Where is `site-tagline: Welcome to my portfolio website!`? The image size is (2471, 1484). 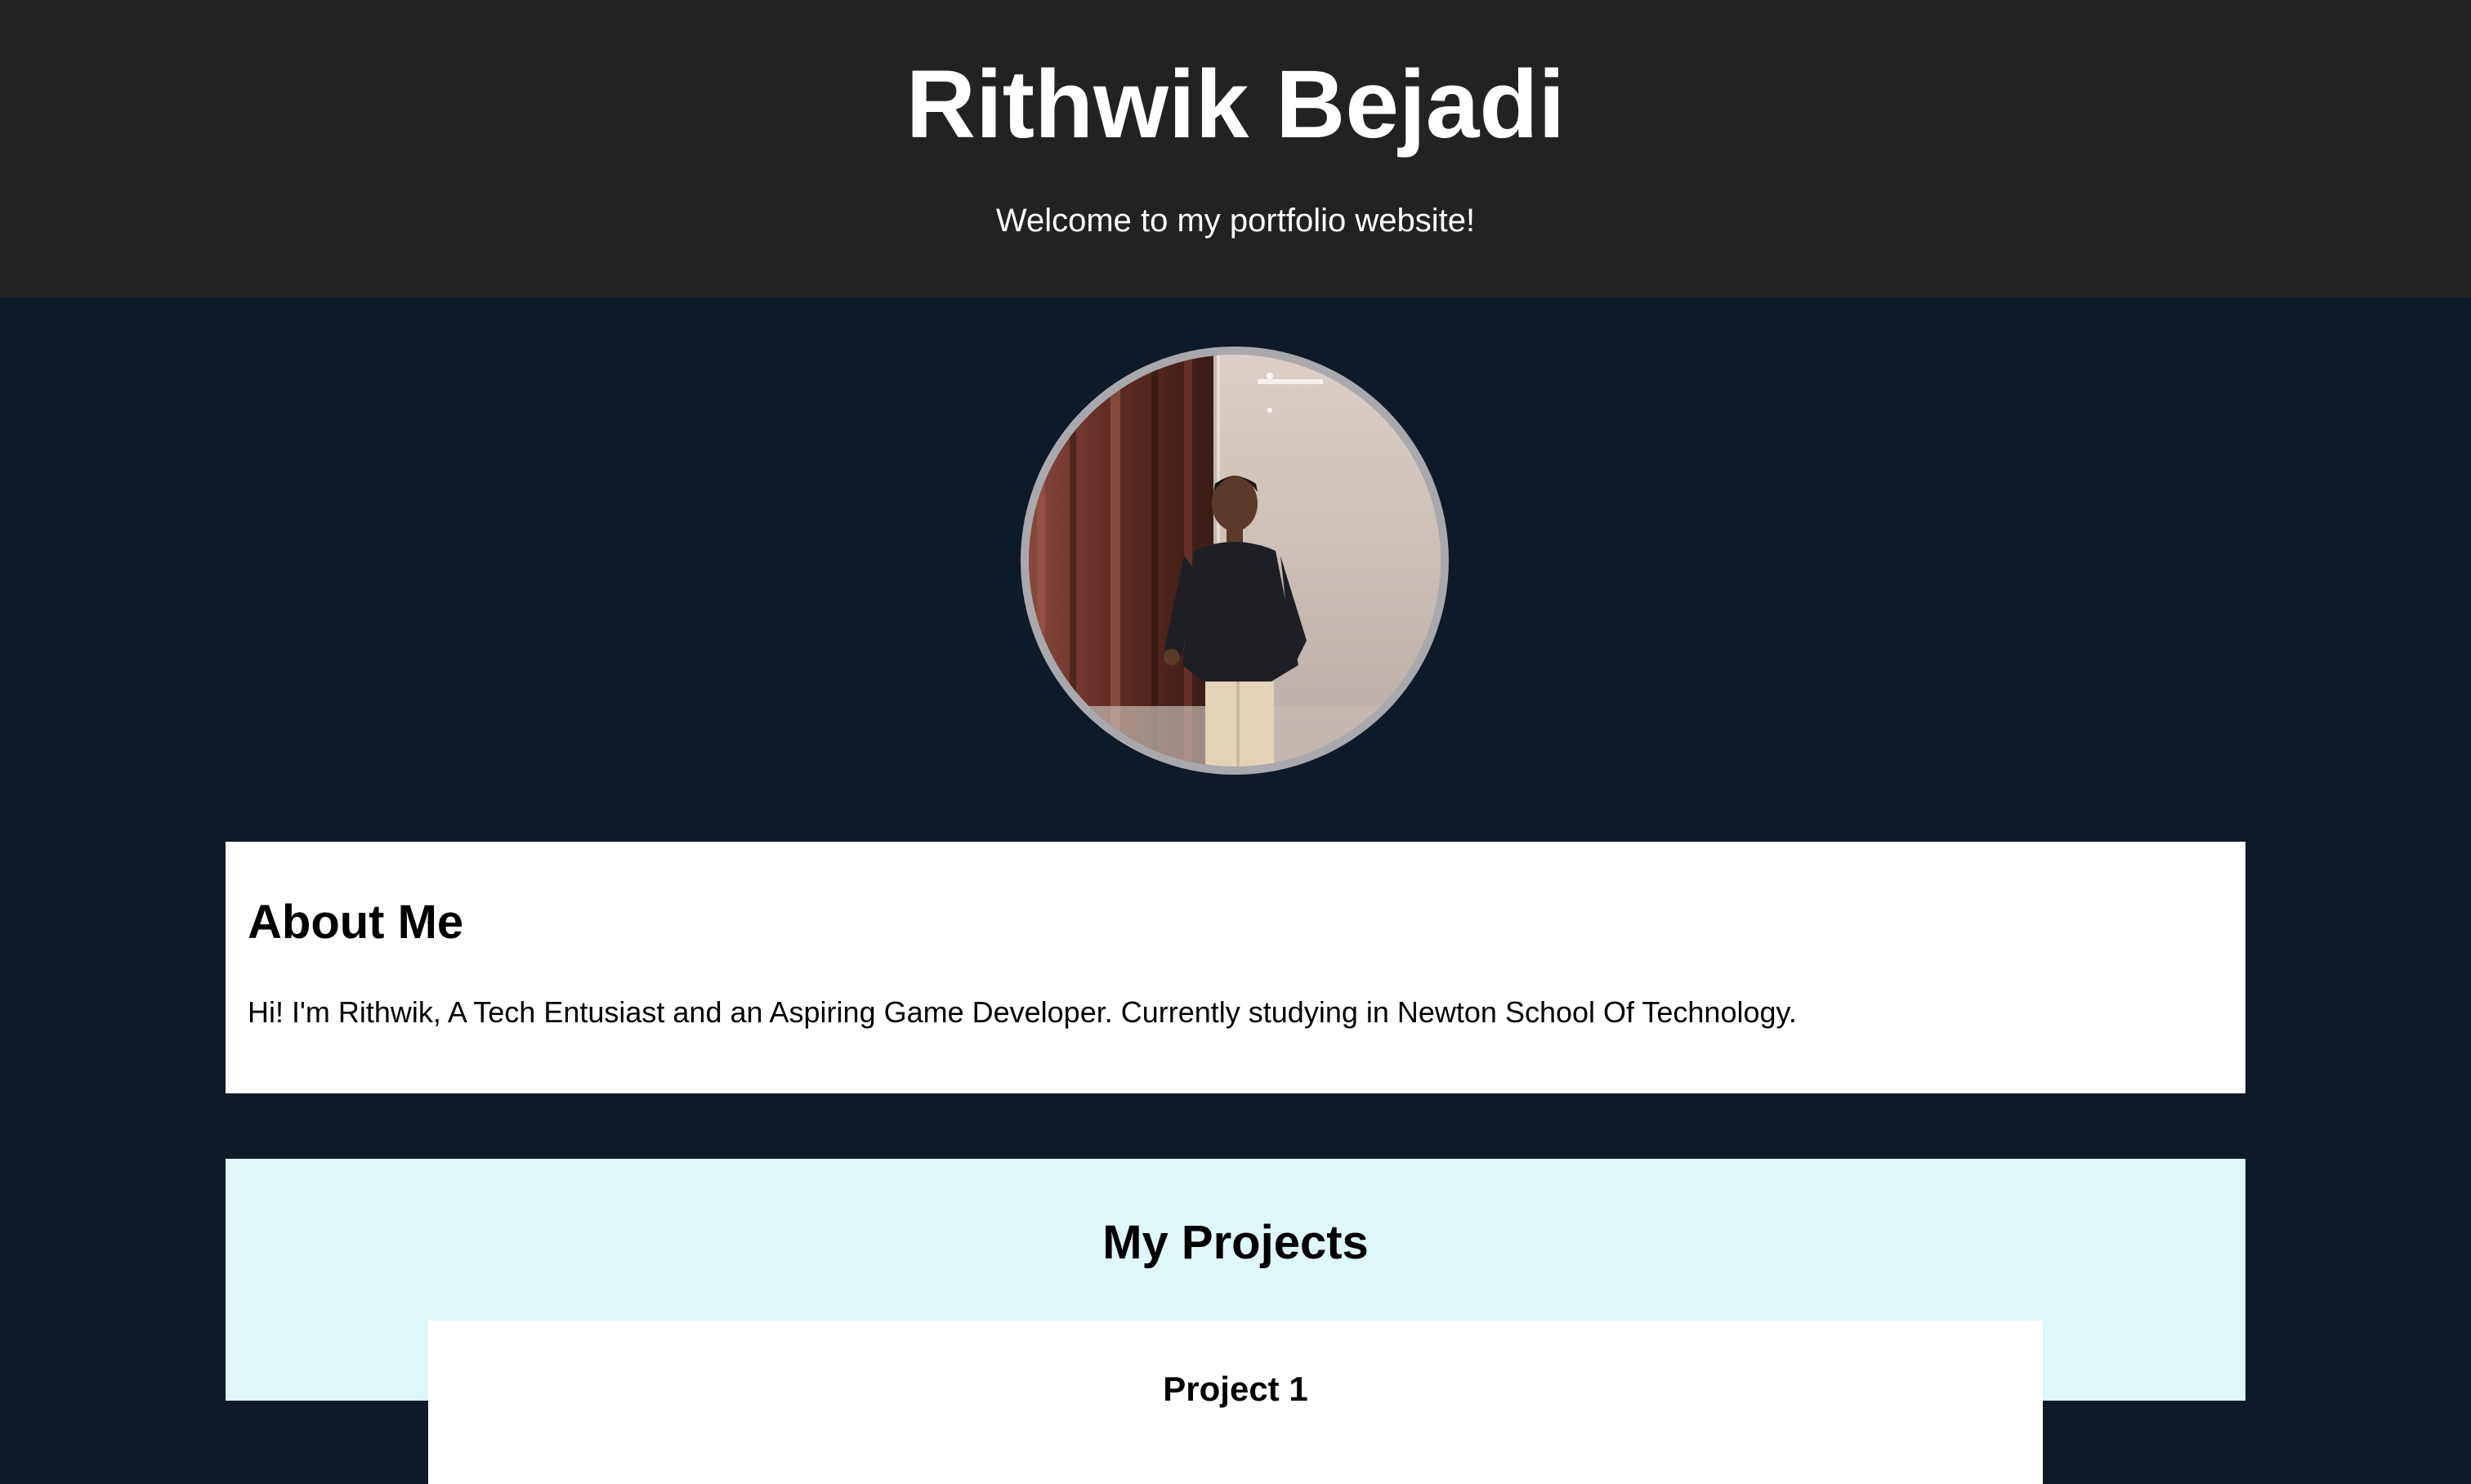 site-tagline: Welcome to my portfolio website! is located at coordinates (1235, 221).